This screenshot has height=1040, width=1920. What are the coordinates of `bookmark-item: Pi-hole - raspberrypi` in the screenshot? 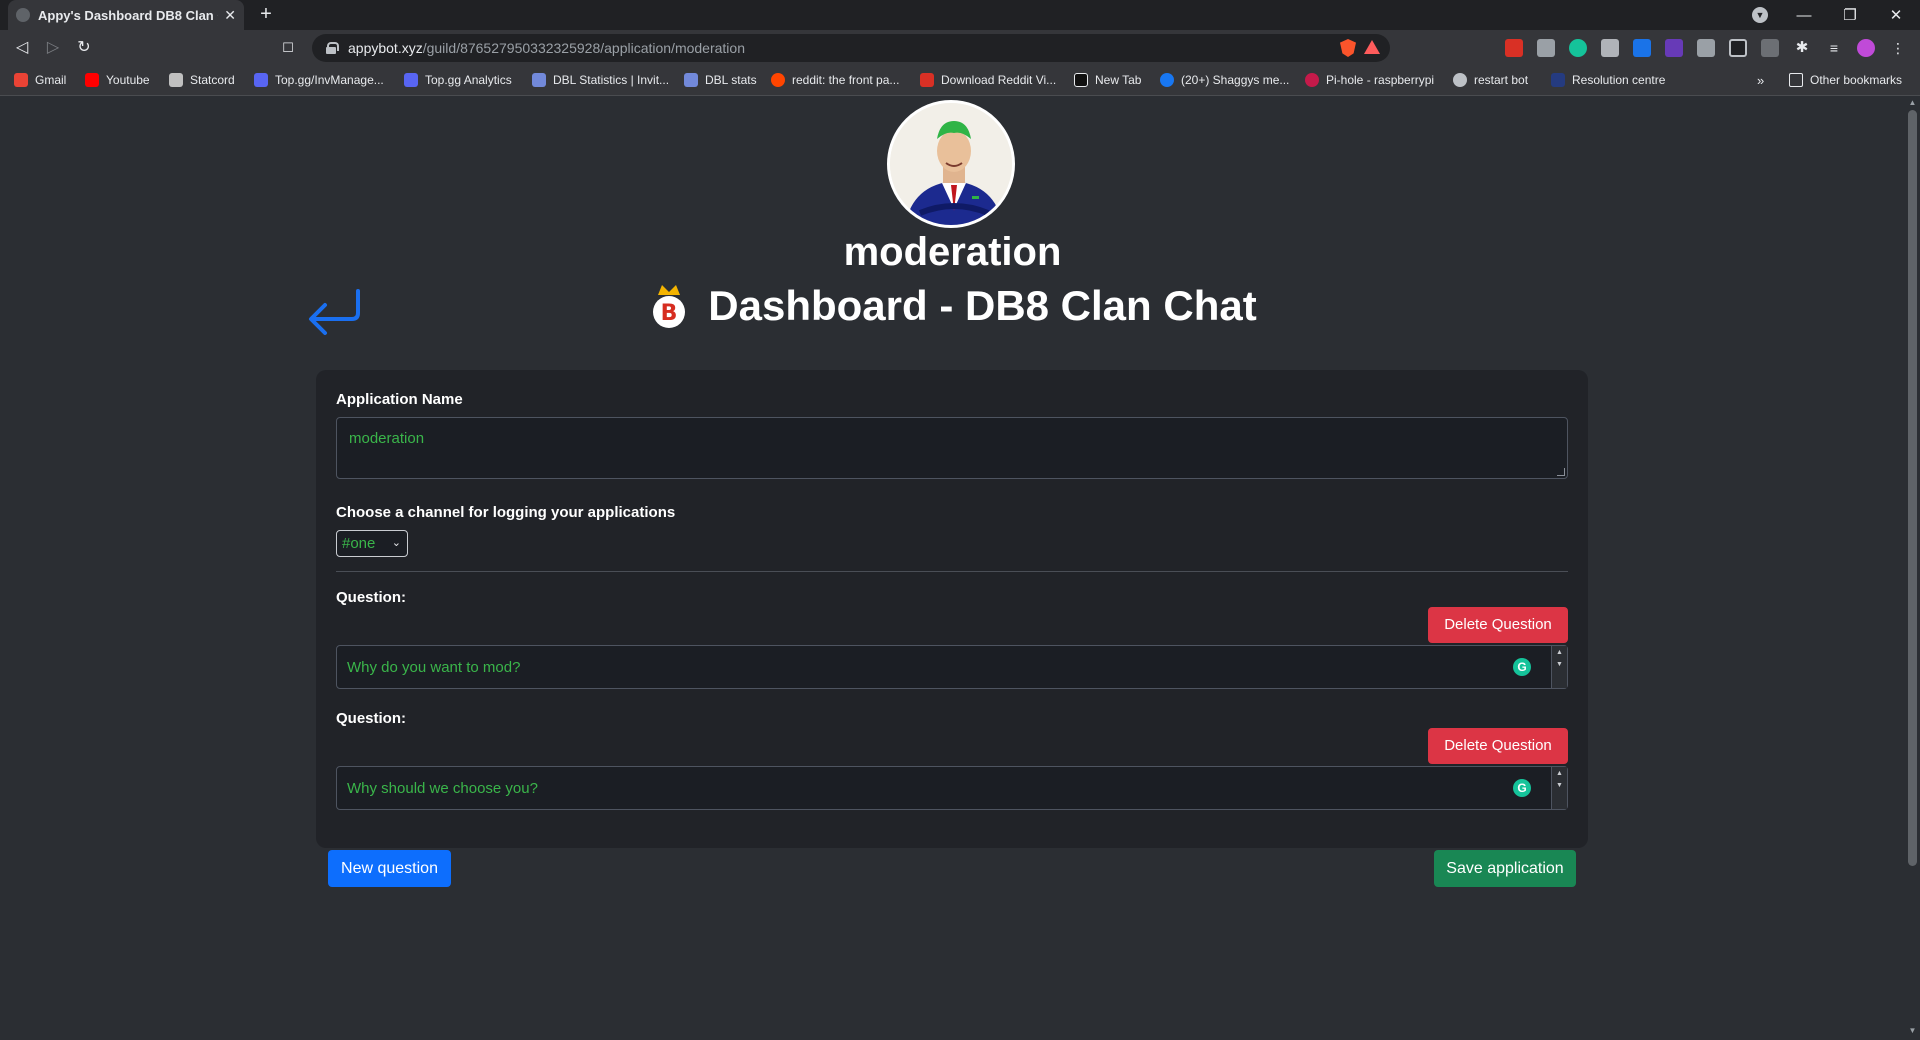 It's located at (1369, 80).